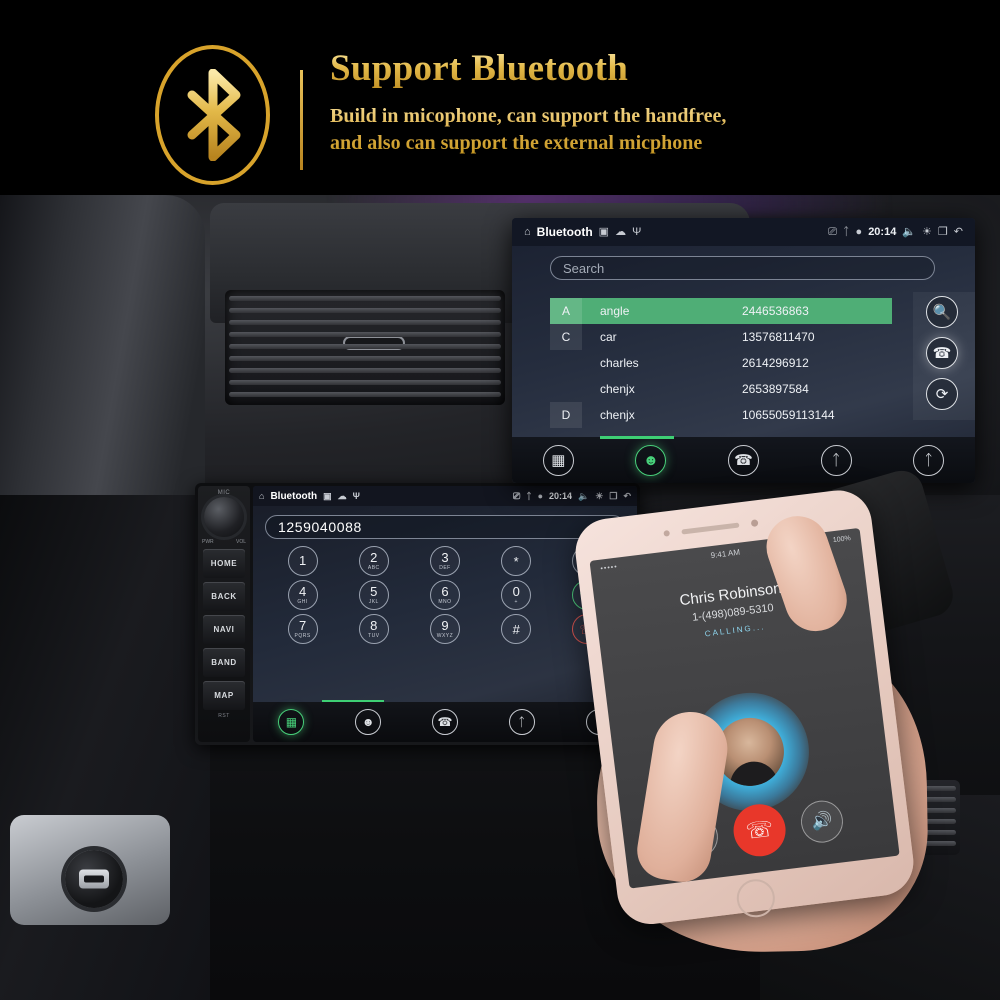 This screenshot has width=1000, height=1000. I want to click on table-row: C car 13576811470, so click(721, 337).